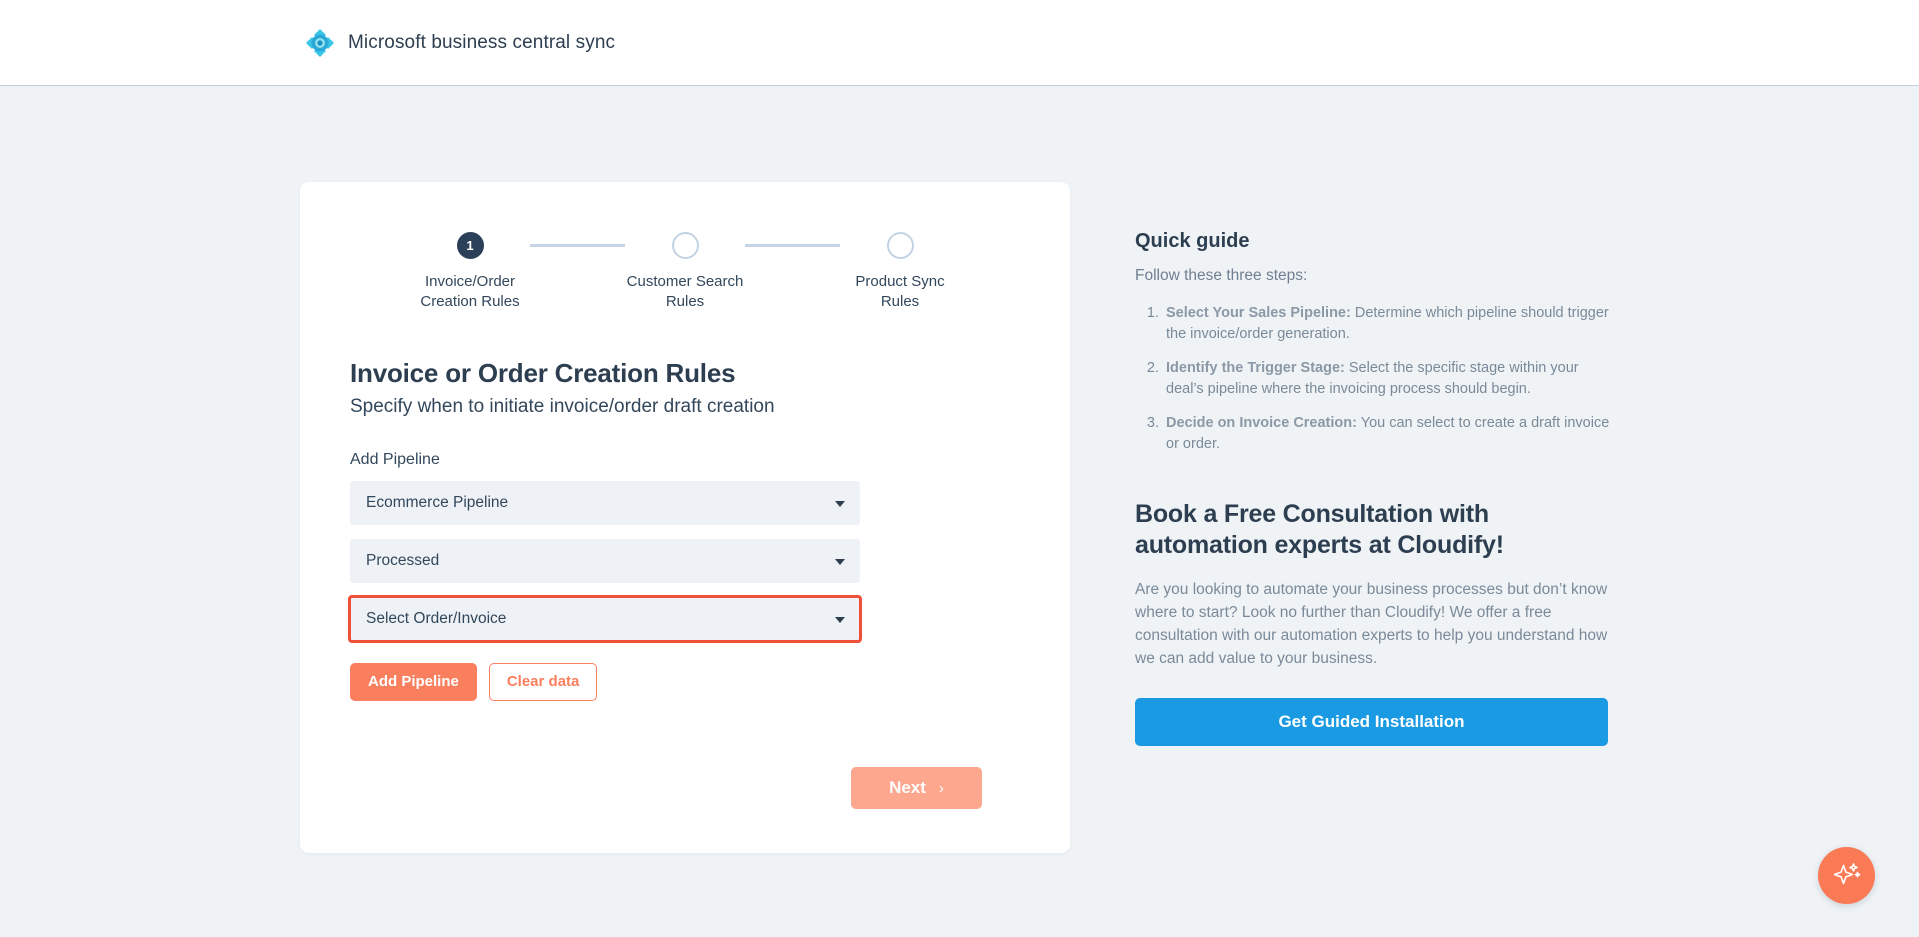 The height and width of the screenshot is (937, 1919). I want to click on wizard-footer: Next ›, so click(685, 788).